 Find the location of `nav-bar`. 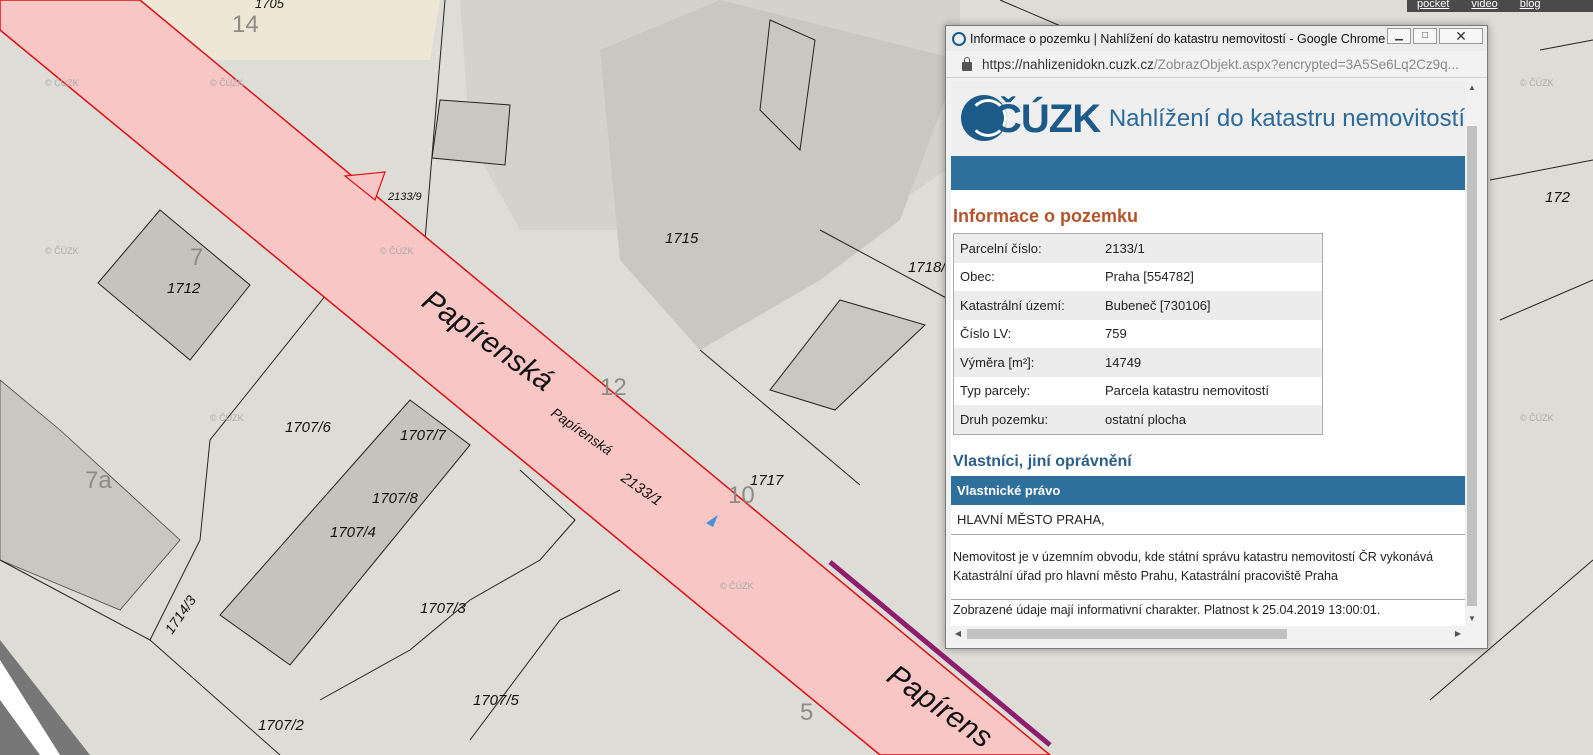

nav-bar is located at coordinates (1208, 173).